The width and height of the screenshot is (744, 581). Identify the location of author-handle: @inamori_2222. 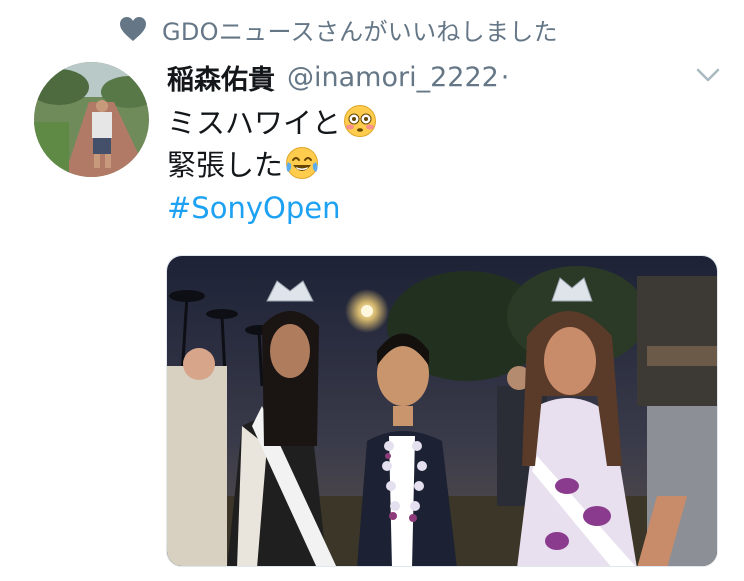
(393, 77).